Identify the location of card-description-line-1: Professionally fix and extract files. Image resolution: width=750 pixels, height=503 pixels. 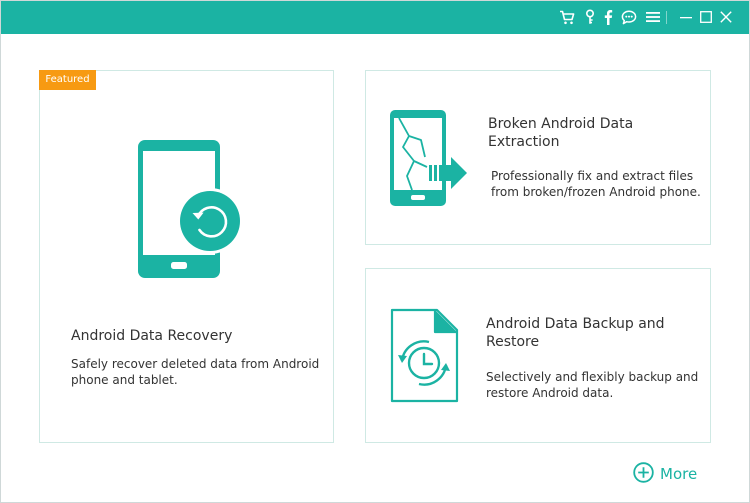
(592, 176).